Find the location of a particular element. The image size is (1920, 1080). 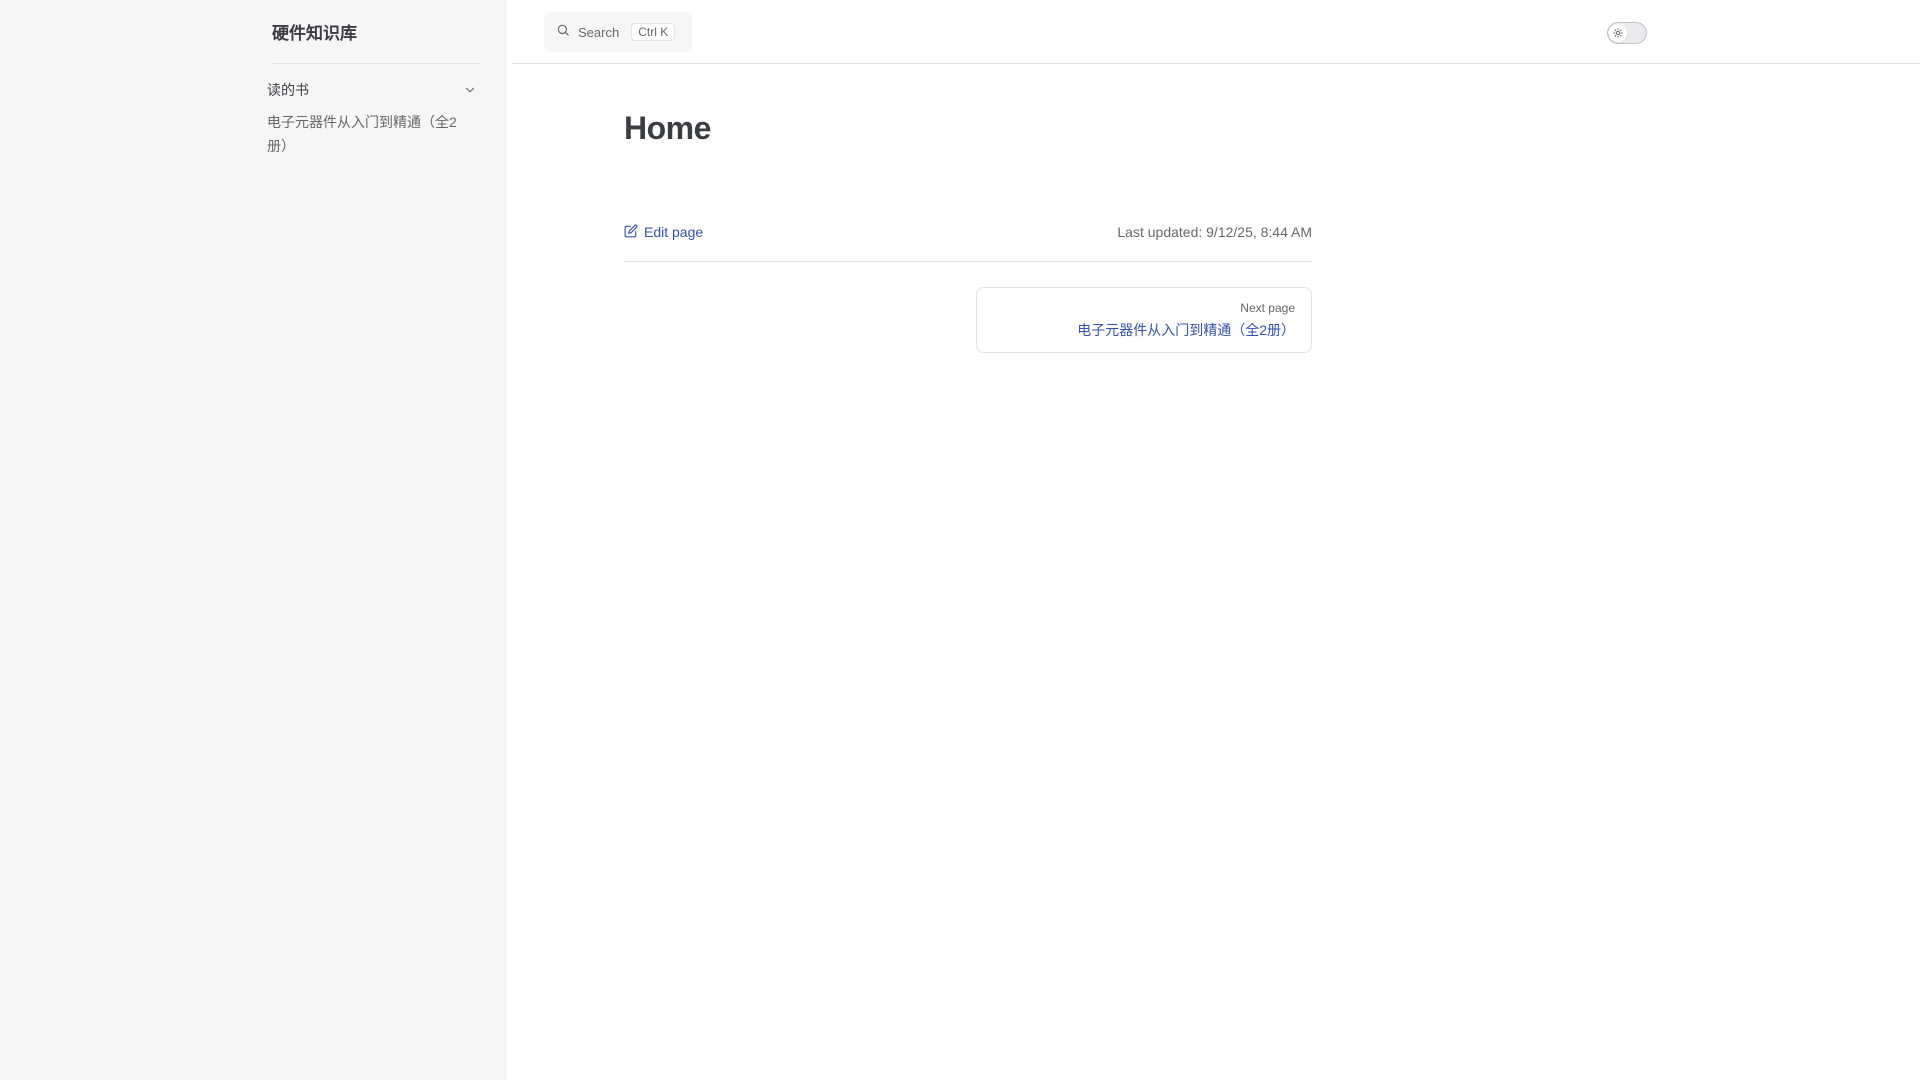

next-page-link: Next page 电子元器件从入门到精通（全2册） is located at coordinates (1144, 320).